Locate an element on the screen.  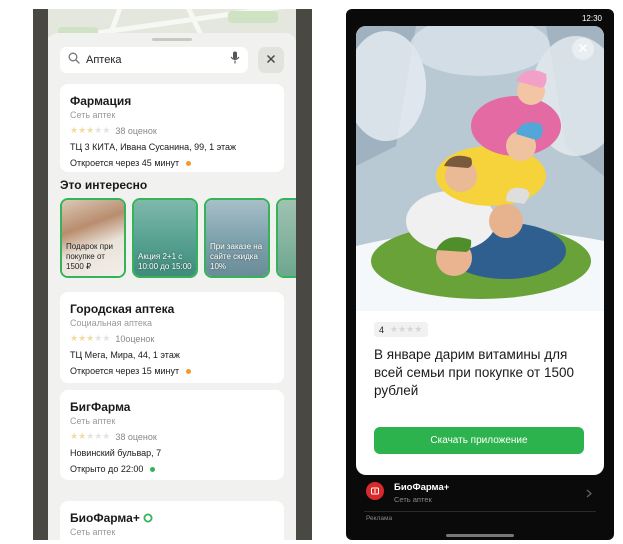
story-close-button is located at coordinates (583, 49).